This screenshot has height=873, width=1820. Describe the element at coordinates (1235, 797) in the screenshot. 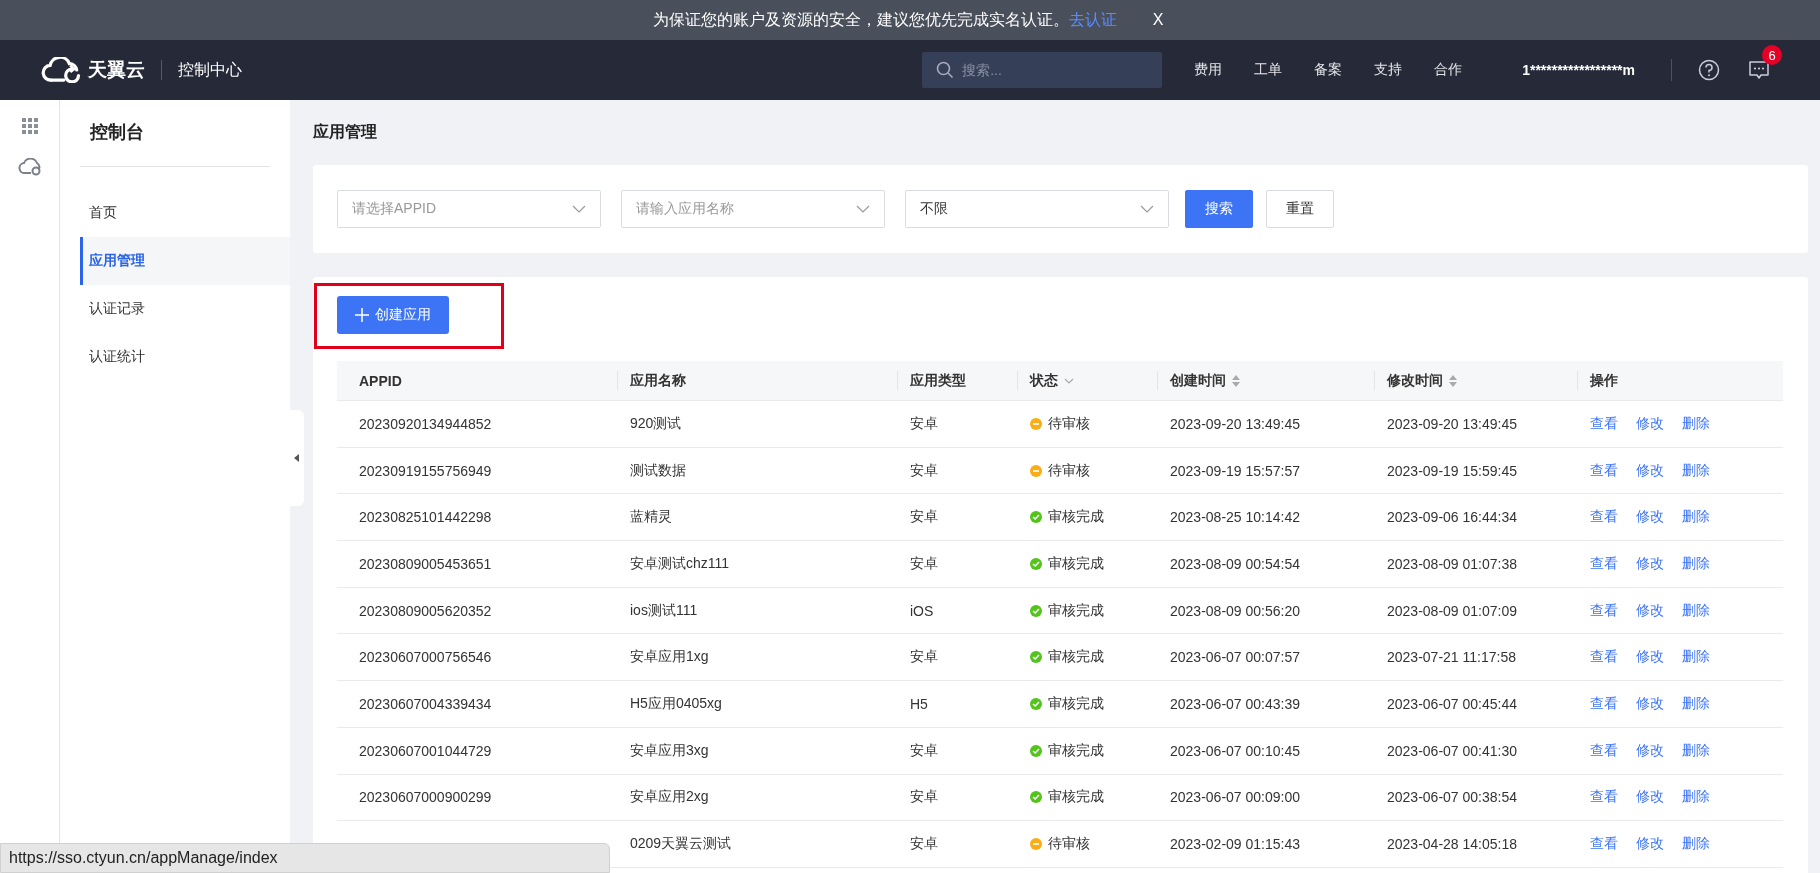

I see `table-cell: 2023-06-07 00:09:00` at that location.